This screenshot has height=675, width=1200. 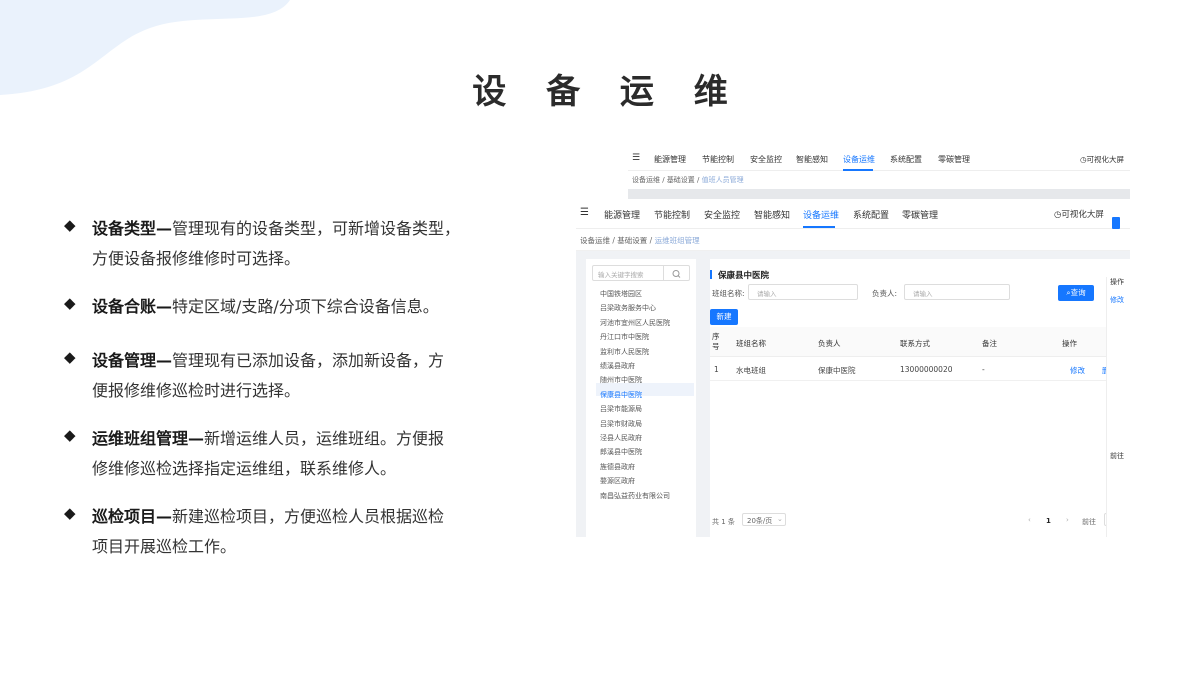 What do you see at coordinates (1029, 520) in the screenshot?
I see `prev-page-icon: ‹` at bounding box center [1029, 520].